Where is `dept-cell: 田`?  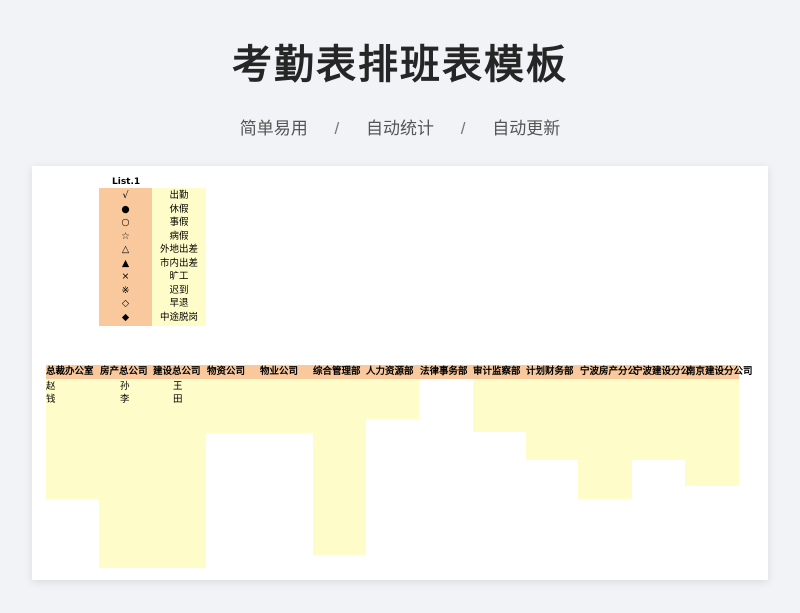
dept-cell: 田 is located at coordinates (178, 399).